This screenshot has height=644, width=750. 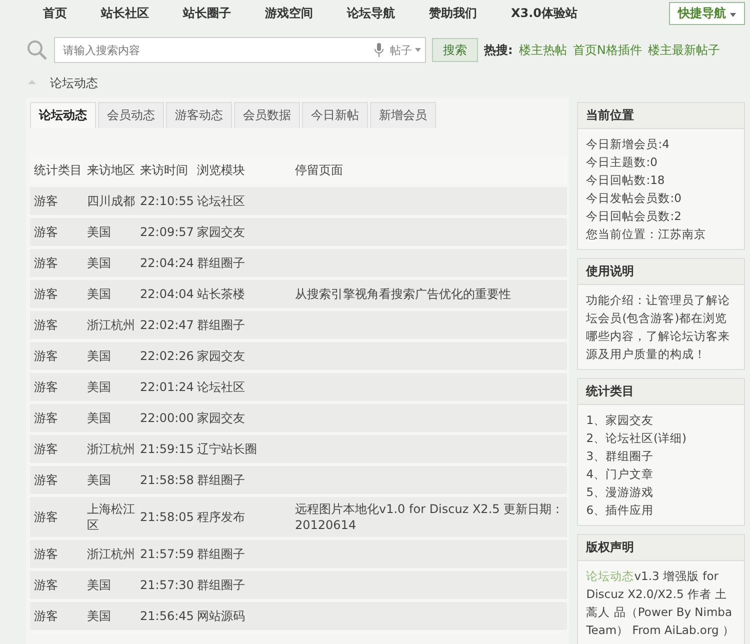 I want to click on search-icon, so click(x=37, y=50).